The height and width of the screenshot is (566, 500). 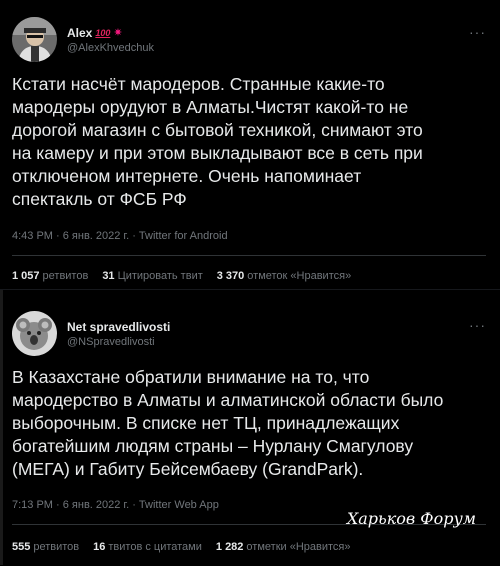 I want to click on likes-stat: 1 282 отметки «Нравится», so click(x=283, y=547).